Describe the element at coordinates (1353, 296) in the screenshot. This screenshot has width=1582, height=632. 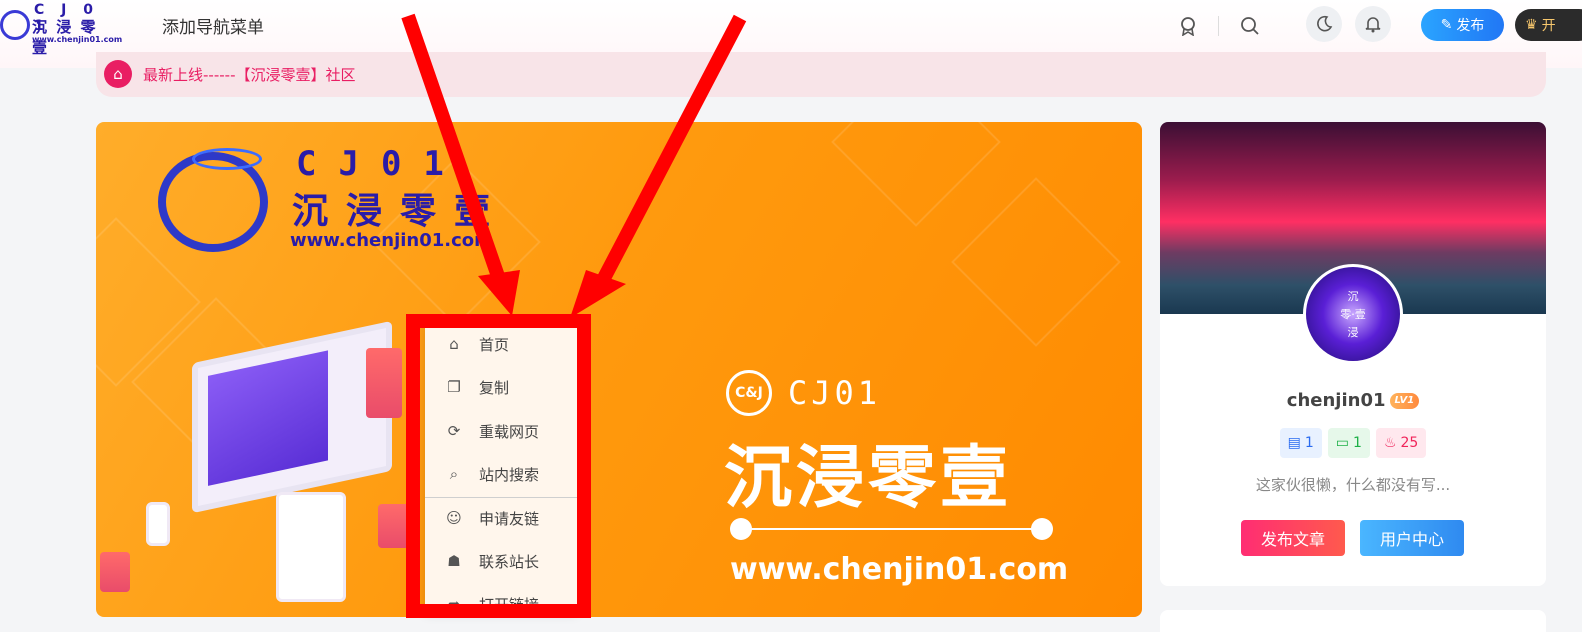
I see `avatar-text: 沉` at that location.